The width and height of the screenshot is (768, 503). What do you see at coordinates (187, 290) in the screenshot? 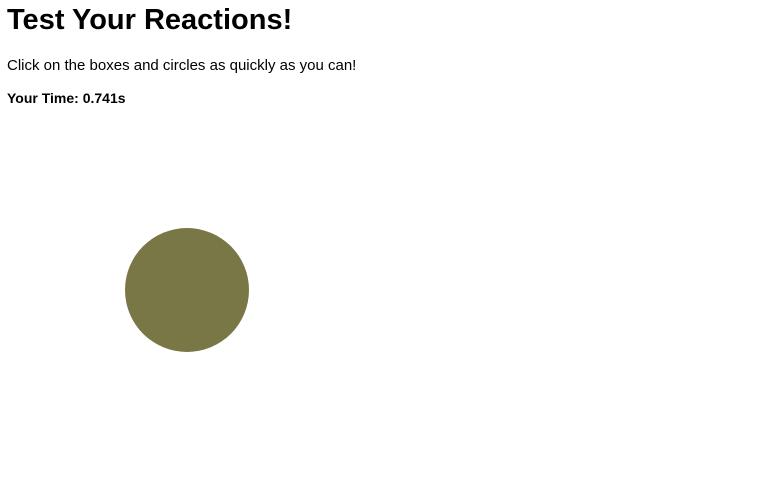
I see `target-circle` at bounding box center [187, 290].